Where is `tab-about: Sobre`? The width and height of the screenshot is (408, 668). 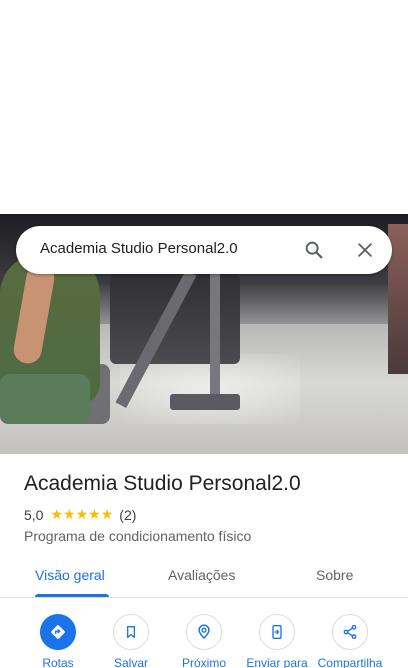
tab-about: Sobre is located at coordinates (334, 575).